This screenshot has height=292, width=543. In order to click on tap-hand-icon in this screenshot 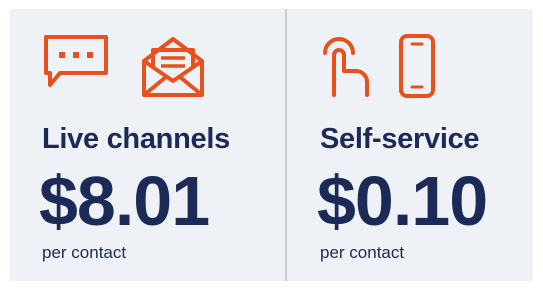, I will do `click(346, 67)`.